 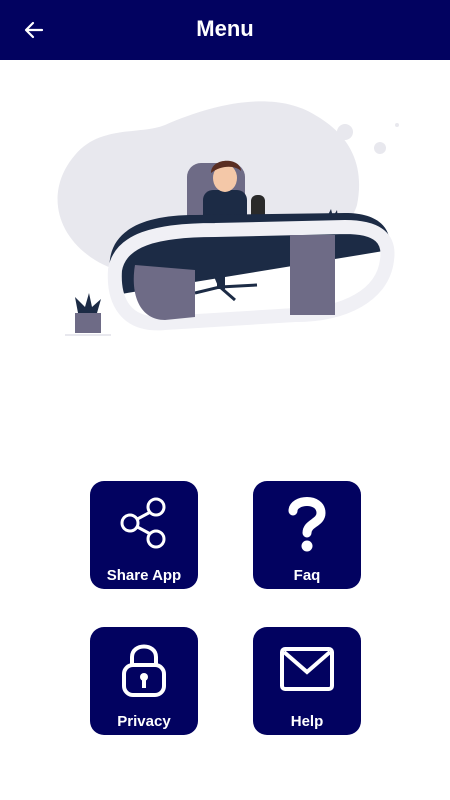 What do you see at coordinates (307, 669) in the screenshot?
I see `mail-icon` at bounding box center [307, 669].